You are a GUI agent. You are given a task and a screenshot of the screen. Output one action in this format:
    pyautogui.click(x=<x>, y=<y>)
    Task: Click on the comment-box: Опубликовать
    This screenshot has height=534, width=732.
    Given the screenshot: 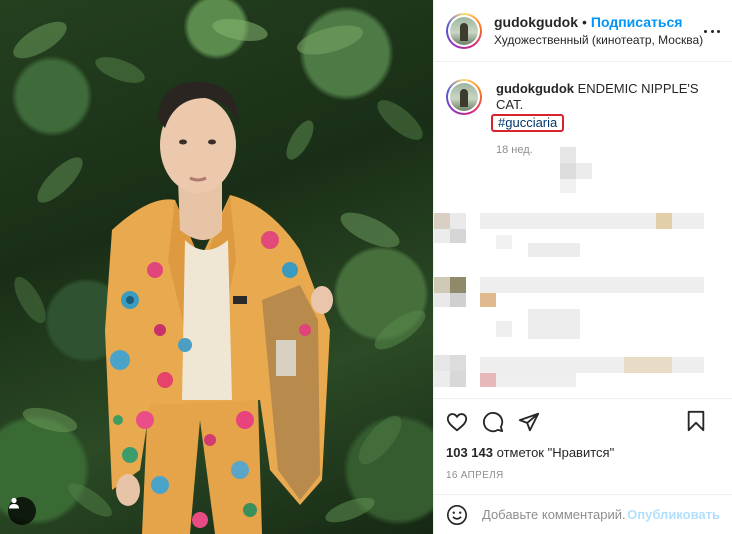 What is the action you would take?
    pyautogui.click(x=583, y=514)
    